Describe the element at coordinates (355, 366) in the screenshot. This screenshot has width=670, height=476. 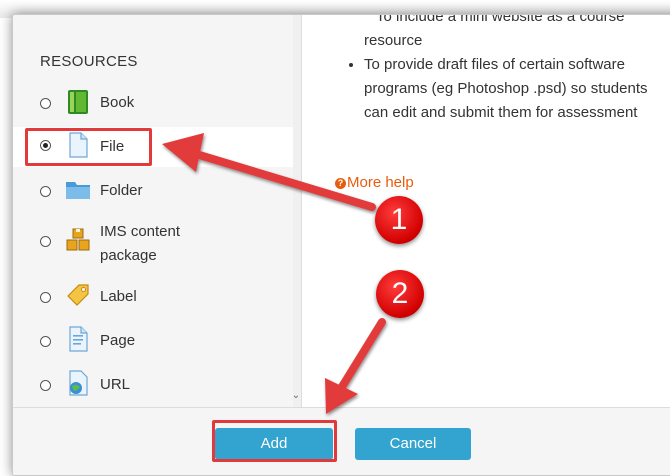
I see `arrow-to-add-icon` at that location.